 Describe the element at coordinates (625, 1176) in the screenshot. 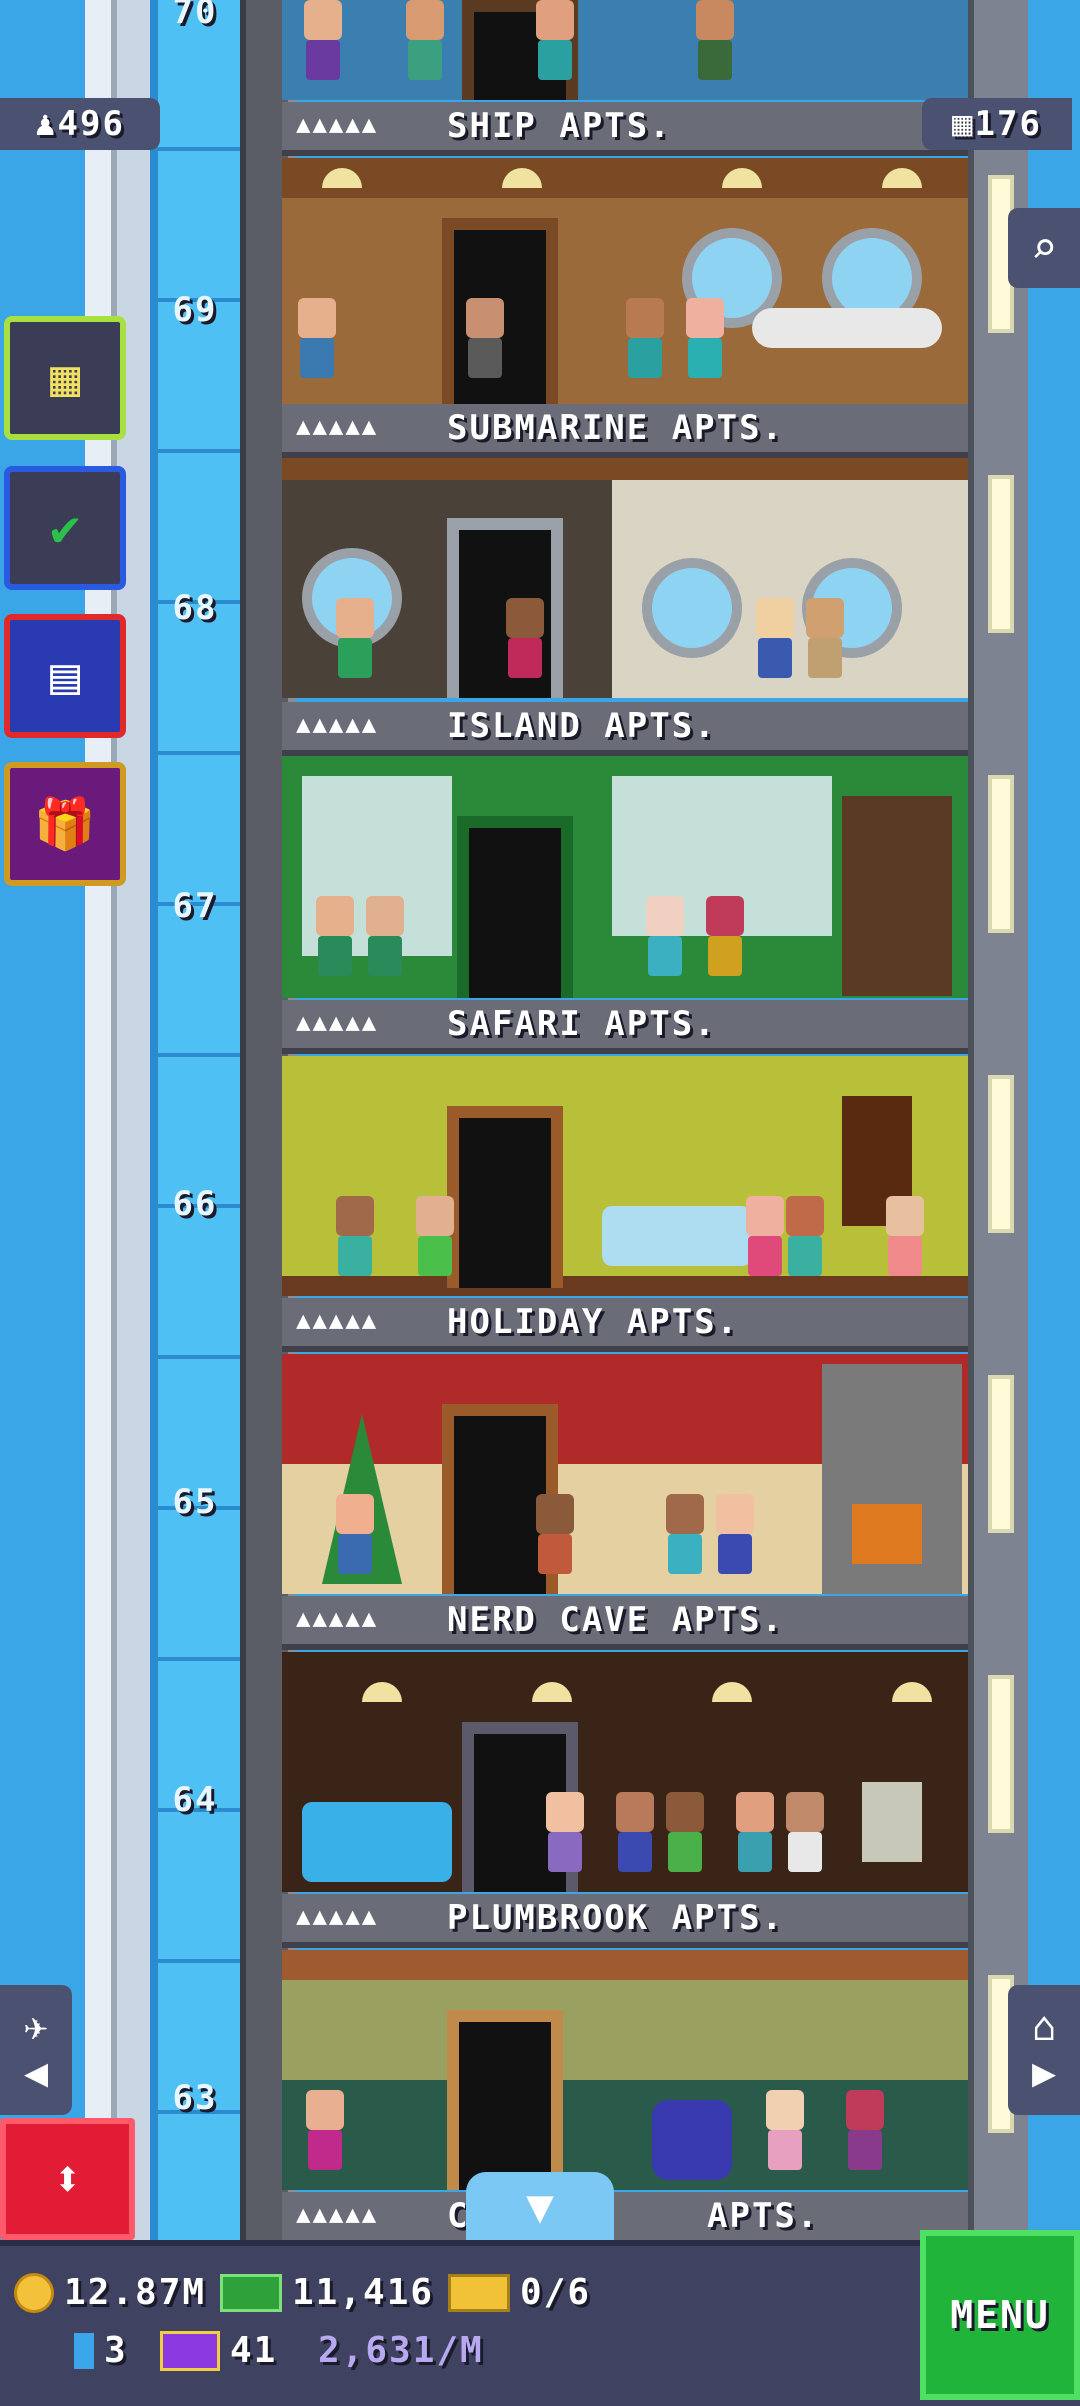

I see `room-holiday` at that location.